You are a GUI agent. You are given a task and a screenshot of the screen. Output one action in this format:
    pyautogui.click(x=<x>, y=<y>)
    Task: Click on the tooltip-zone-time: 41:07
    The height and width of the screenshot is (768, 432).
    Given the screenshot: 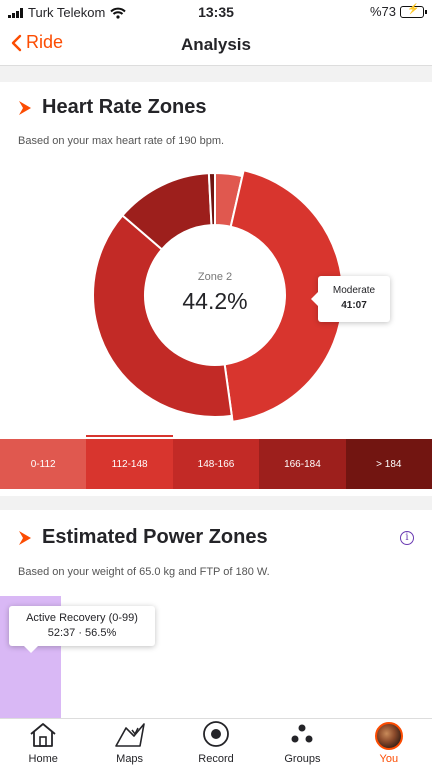 What is the action you would take?
    pyautogui.click(x=354, y=305)
    